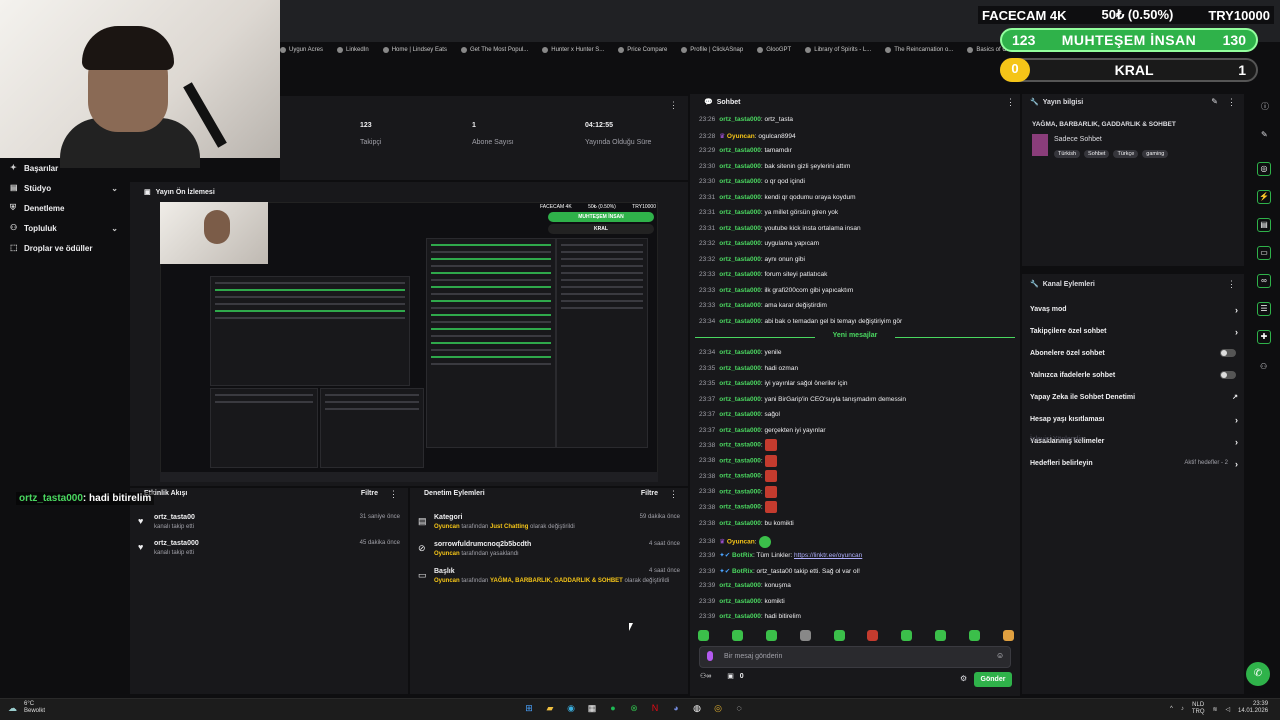 This screenshot has width=1280, height=720. What do you see at coordinates (828, 555) in the screenshot?
I see `chat-link: https://linktr.ee/oyuncan` at bounding box center [828, 555].